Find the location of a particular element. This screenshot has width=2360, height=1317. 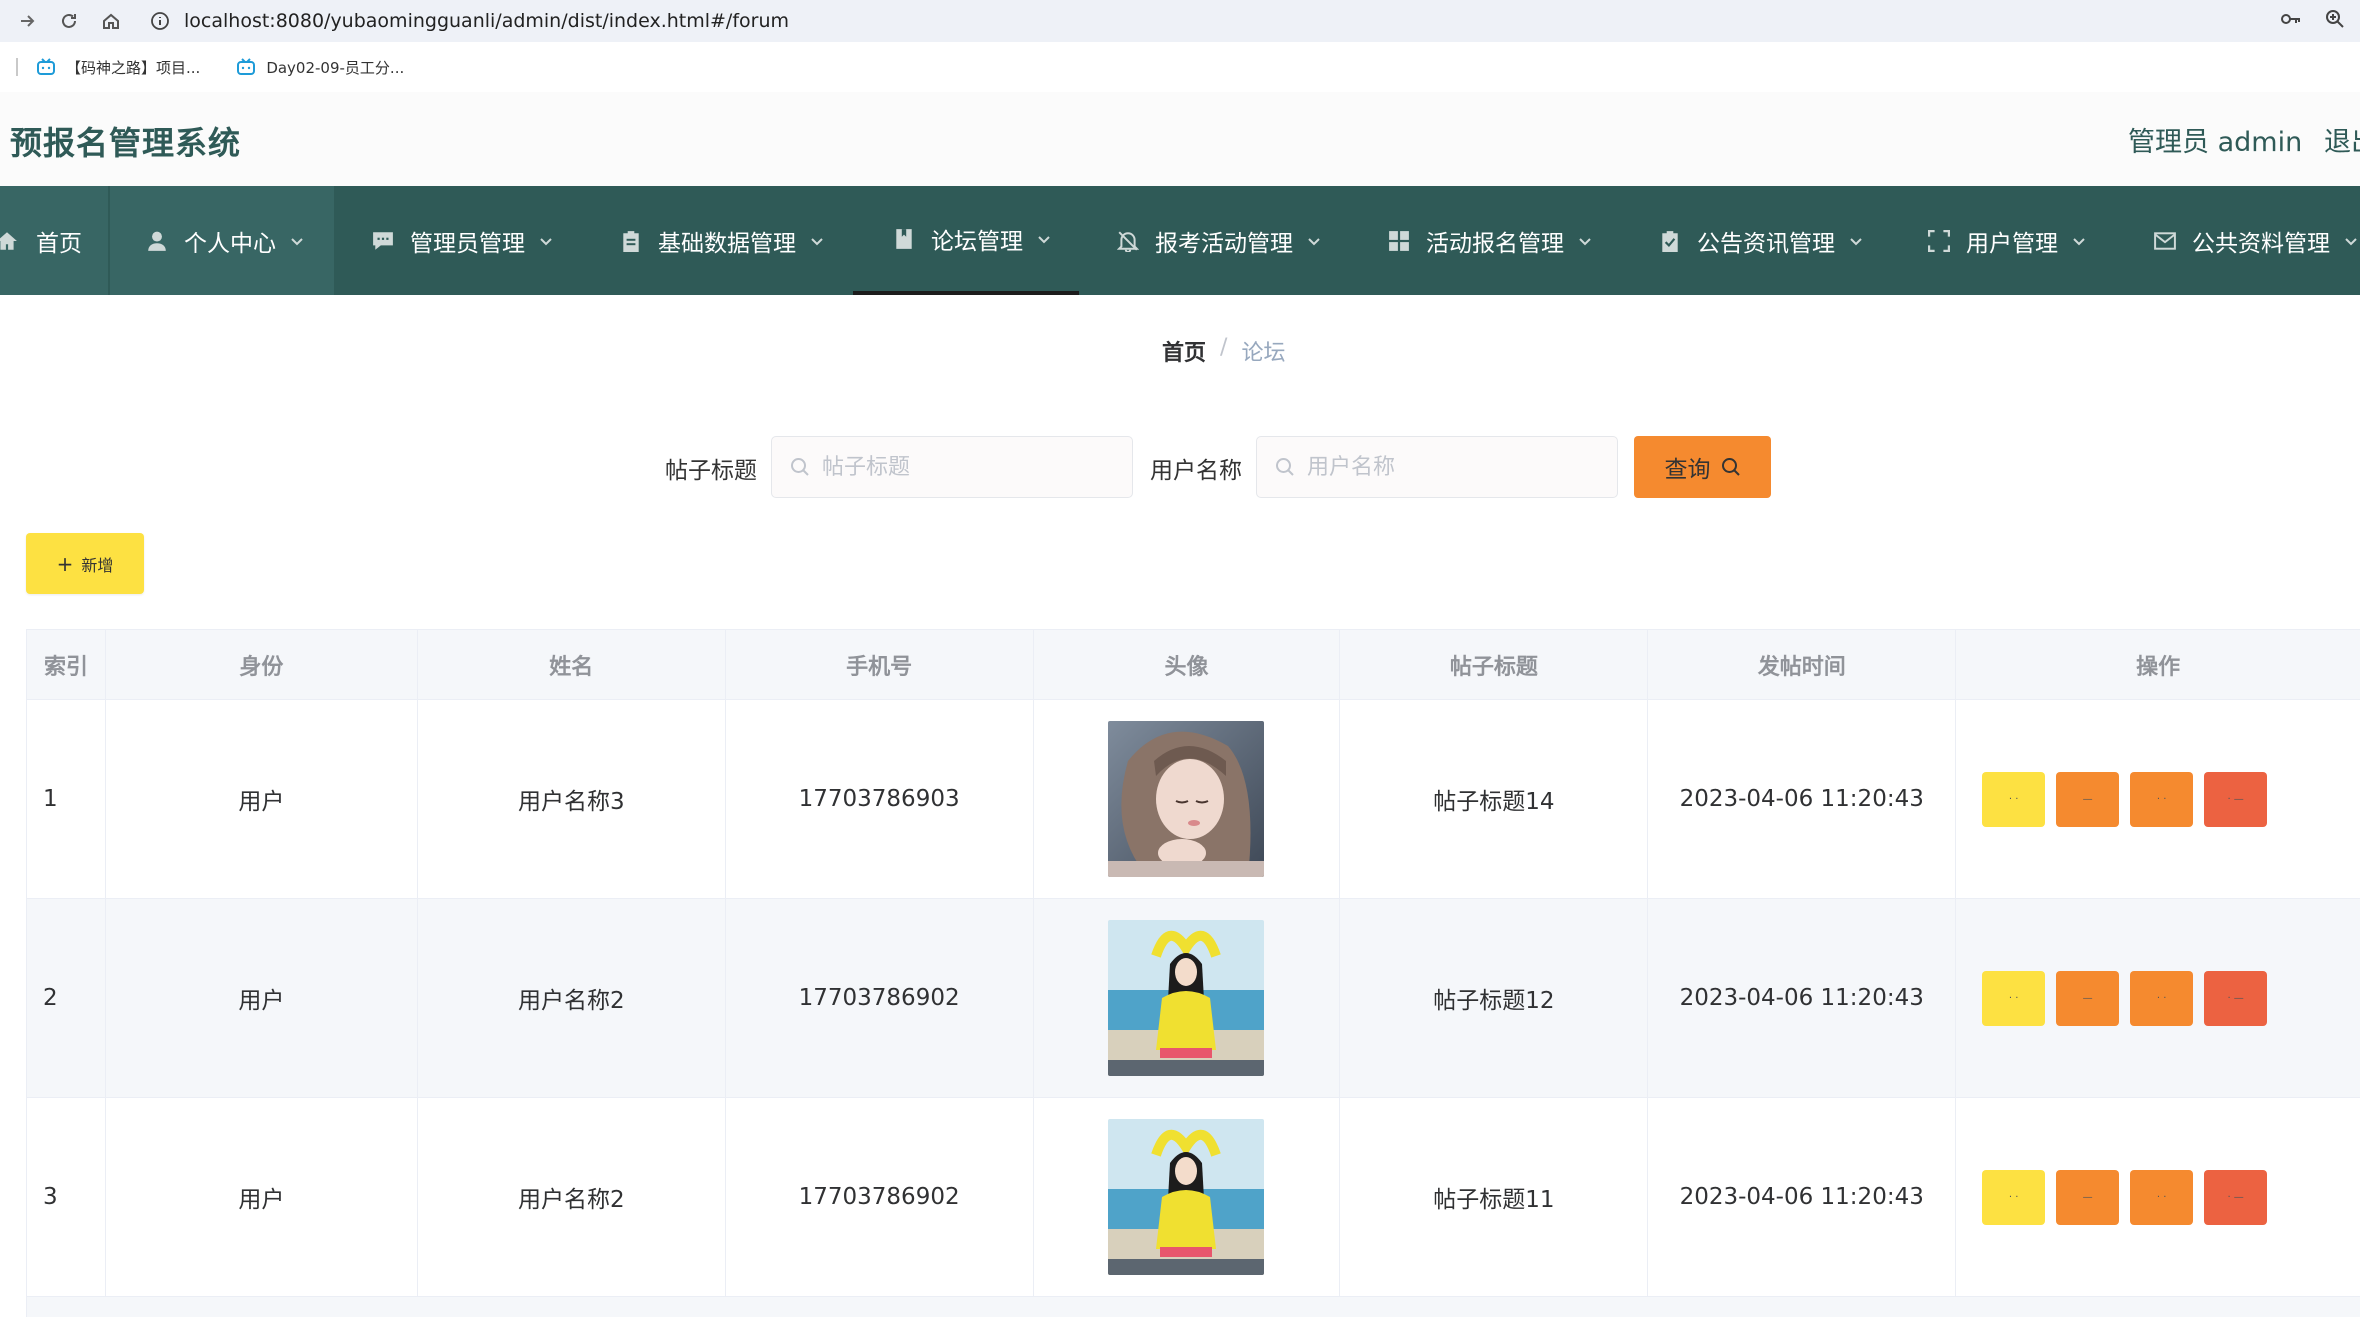

menu-item-home: 首页 is located at coordinates (54, 240).